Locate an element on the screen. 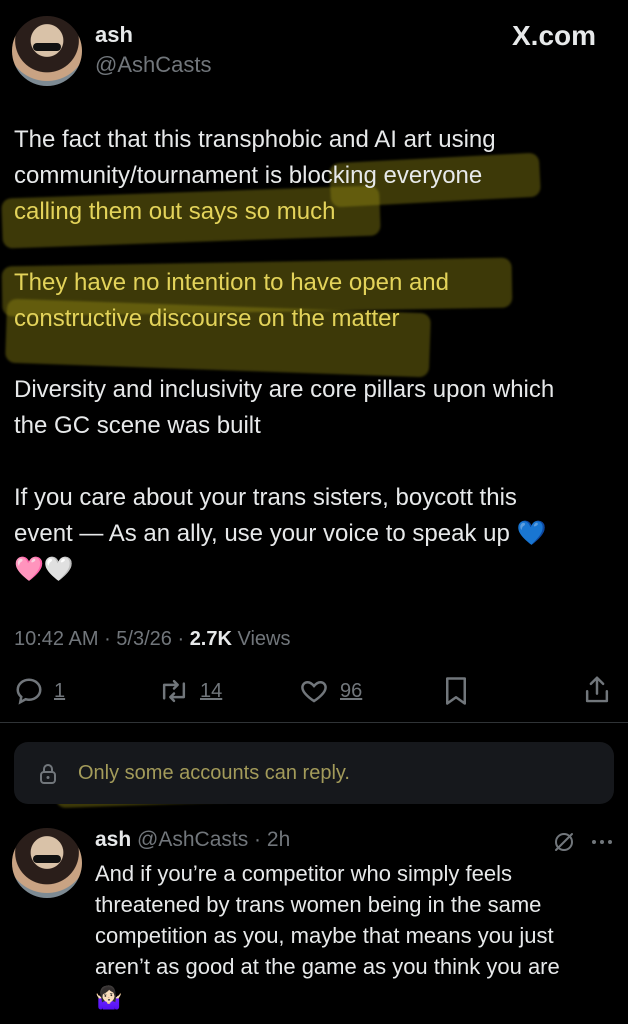  avatar is located at coordinates (47, 51).